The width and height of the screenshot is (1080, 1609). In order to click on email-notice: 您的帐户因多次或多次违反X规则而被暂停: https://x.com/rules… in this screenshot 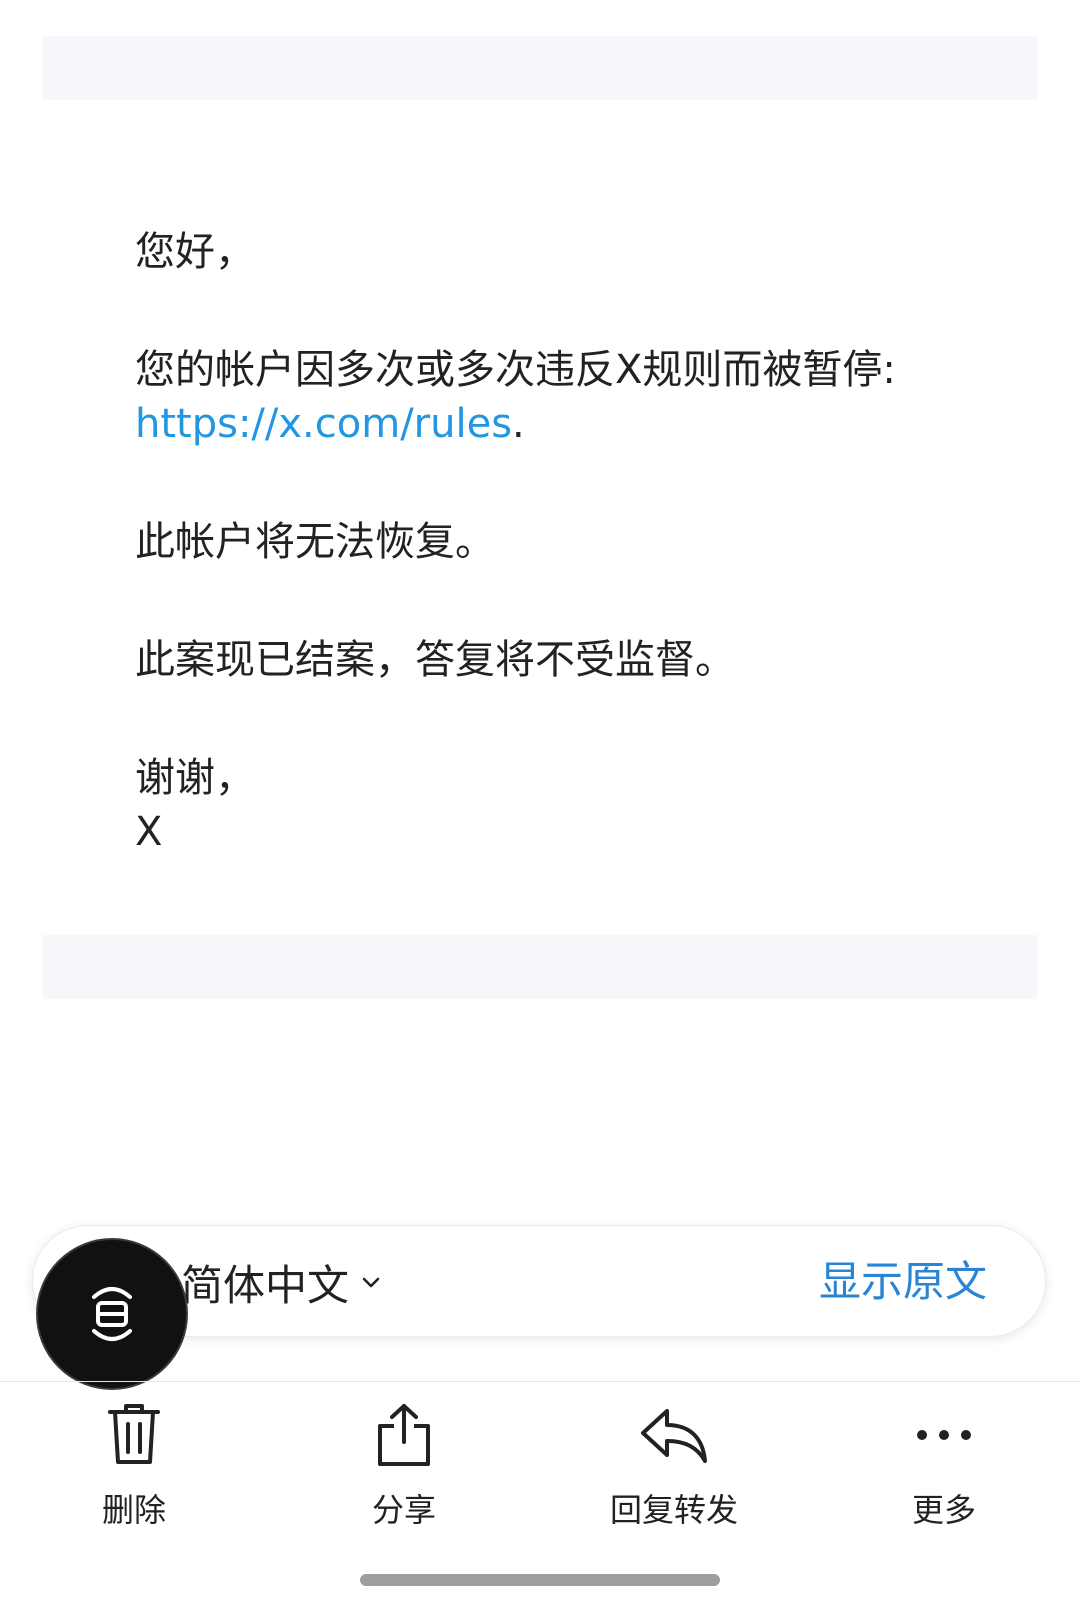, I will do `click(570, 397)`.